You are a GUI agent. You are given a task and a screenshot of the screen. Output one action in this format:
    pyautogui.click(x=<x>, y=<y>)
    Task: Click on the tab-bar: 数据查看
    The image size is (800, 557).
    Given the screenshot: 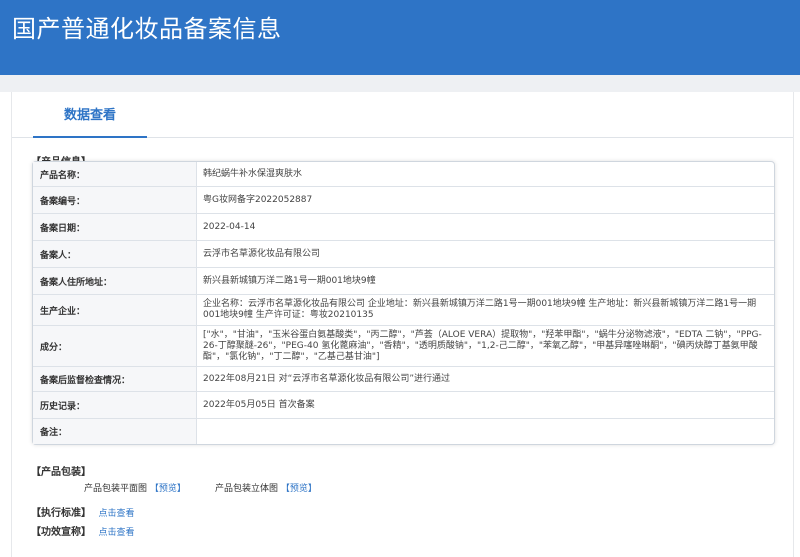 What is the action you would take?
    pyautogui.click(x=402, y=115)
    